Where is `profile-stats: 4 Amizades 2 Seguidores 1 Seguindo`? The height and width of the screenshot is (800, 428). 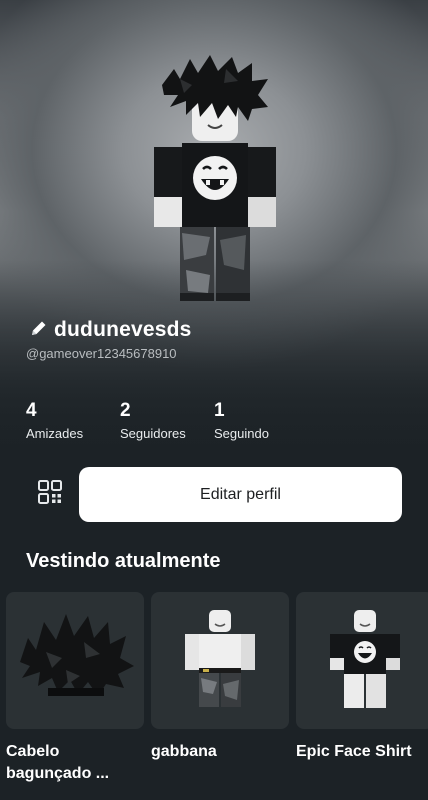 profile-stats: 4 Amizades 2 Seguidores 1 Seguindo is located at coordinates (167, 420).